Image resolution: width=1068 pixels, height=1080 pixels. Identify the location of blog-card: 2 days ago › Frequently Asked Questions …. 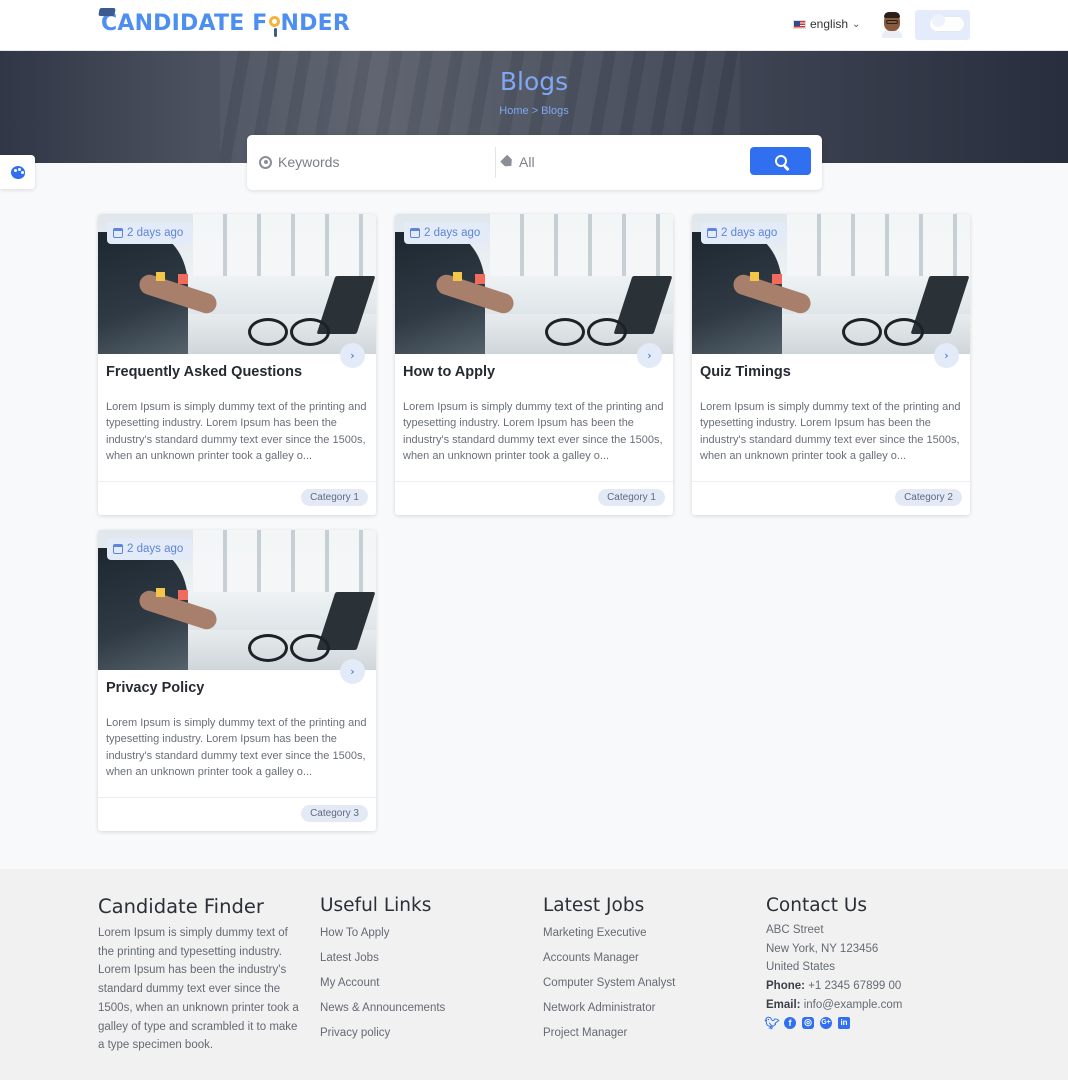
(237, 364).